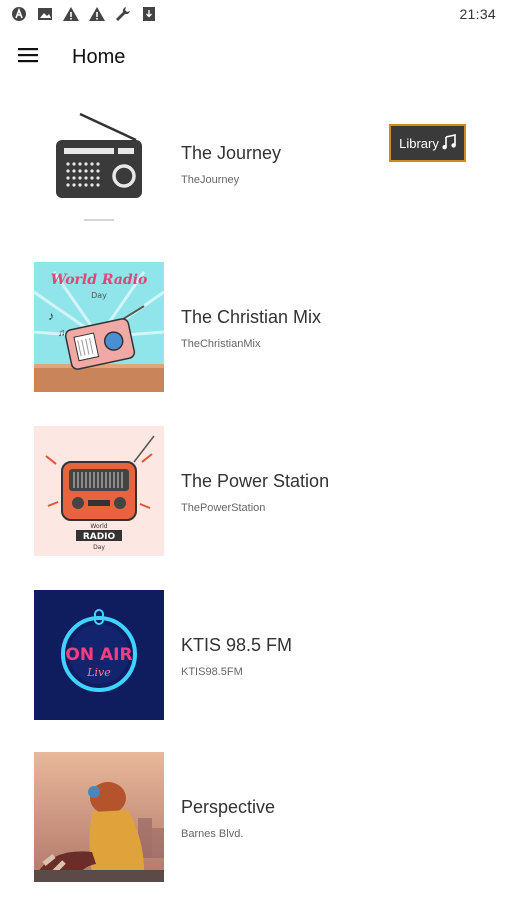 The height and width of the screenshot is (900, 506). What do you see at coordinates (212, 834) in the screenshot?
I see `station-subtitle: Barnes Blvd.` at bounding box center [212, 834].